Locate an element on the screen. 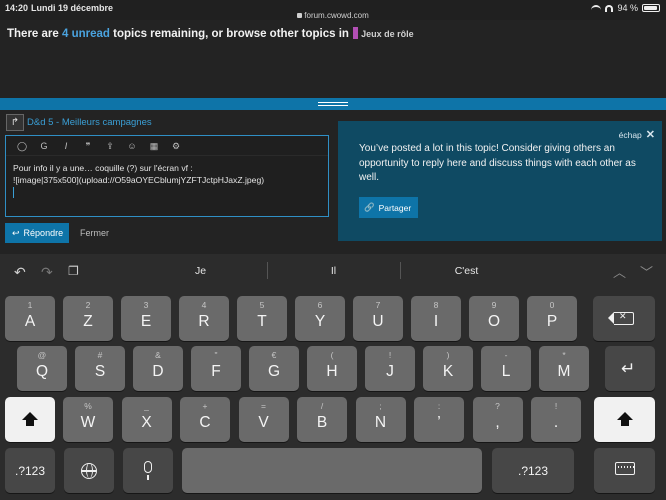 This screenshot has width=666, height=500. reply-button: ↩ Répondre is located at coordinates (37, 233).